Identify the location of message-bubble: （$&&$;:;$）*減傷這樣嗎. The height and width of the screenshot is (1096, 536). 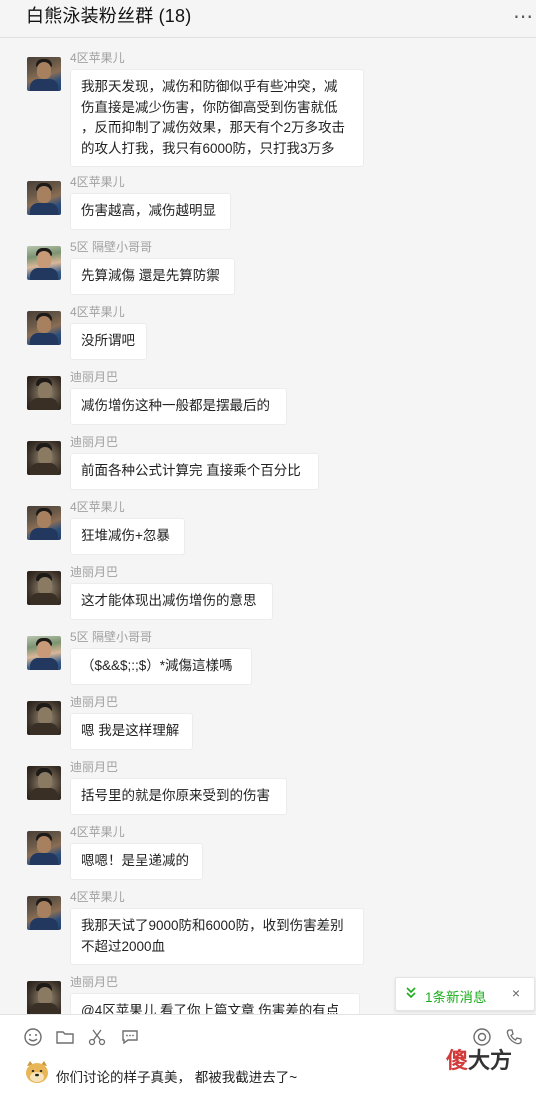
(161, 666).